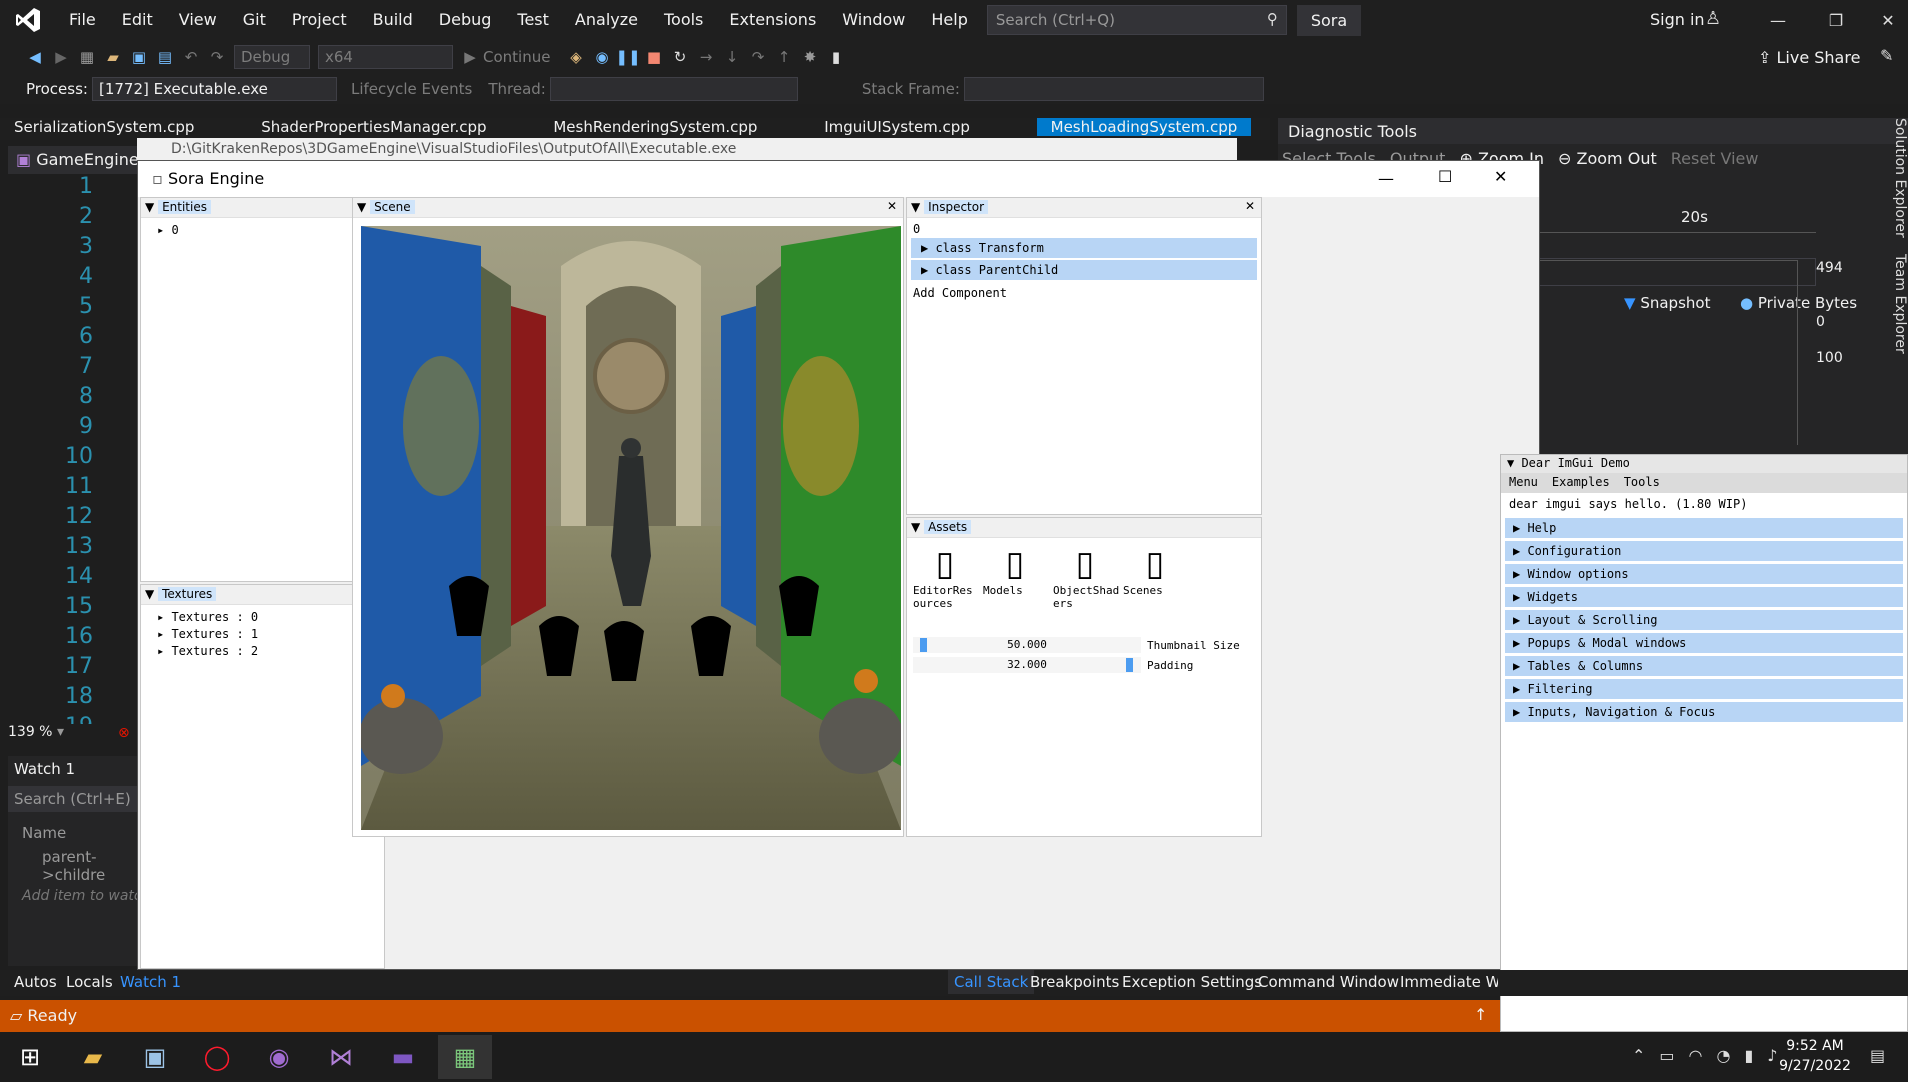 The height and width of the screenshot is (1082, 1908). I want to click on new-project-icon: ▦, so click(87, 57).